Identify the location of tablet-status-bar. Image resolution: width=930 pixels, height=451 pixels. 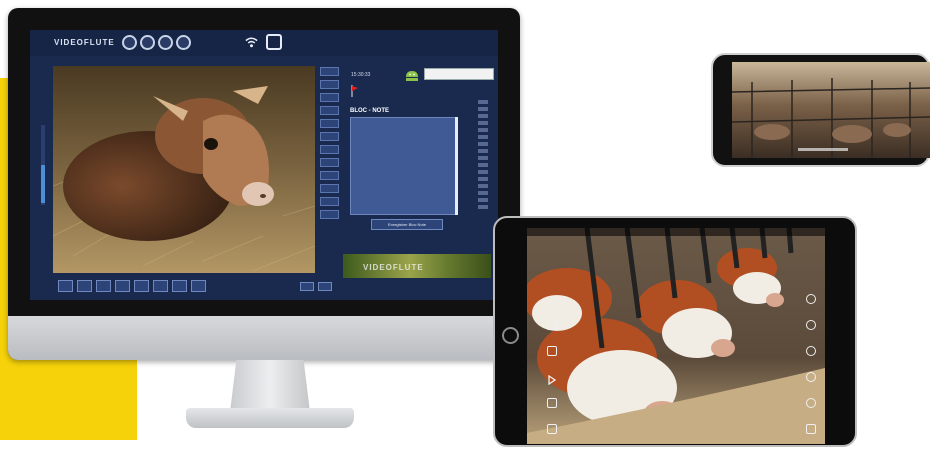
(676, 232).